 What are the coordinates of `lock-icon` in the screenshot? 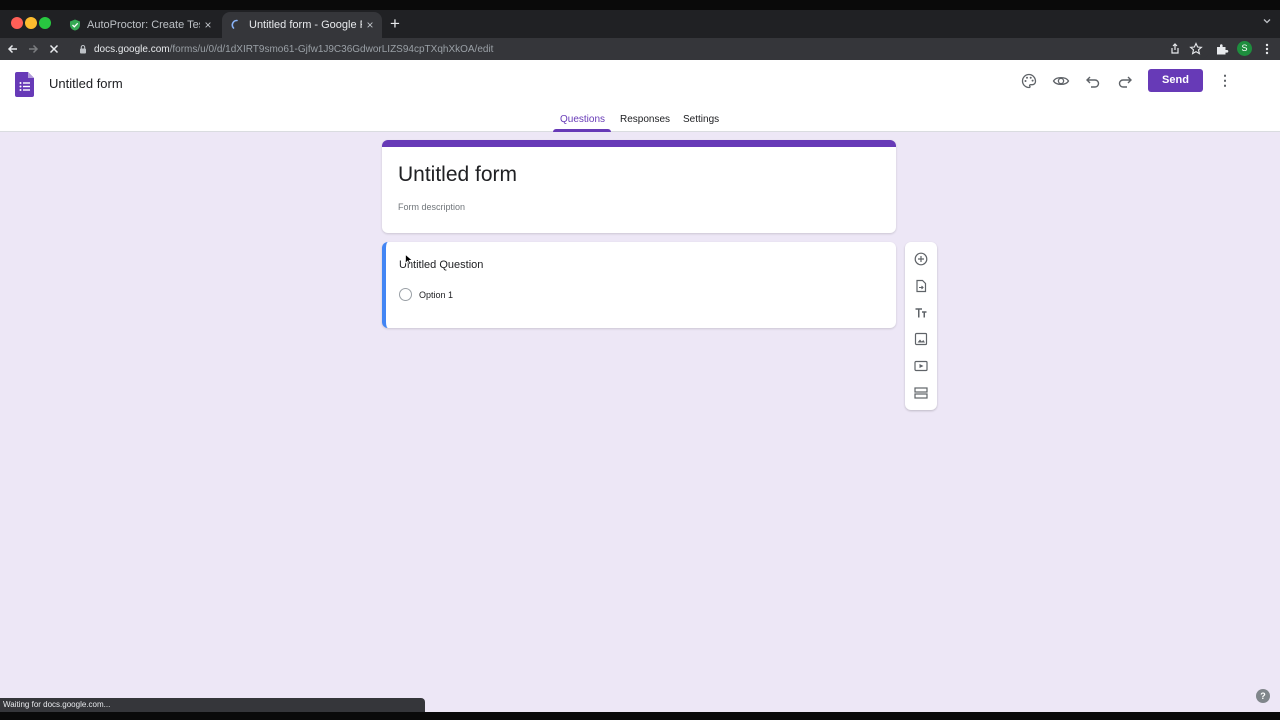 It's located at (83, 49).